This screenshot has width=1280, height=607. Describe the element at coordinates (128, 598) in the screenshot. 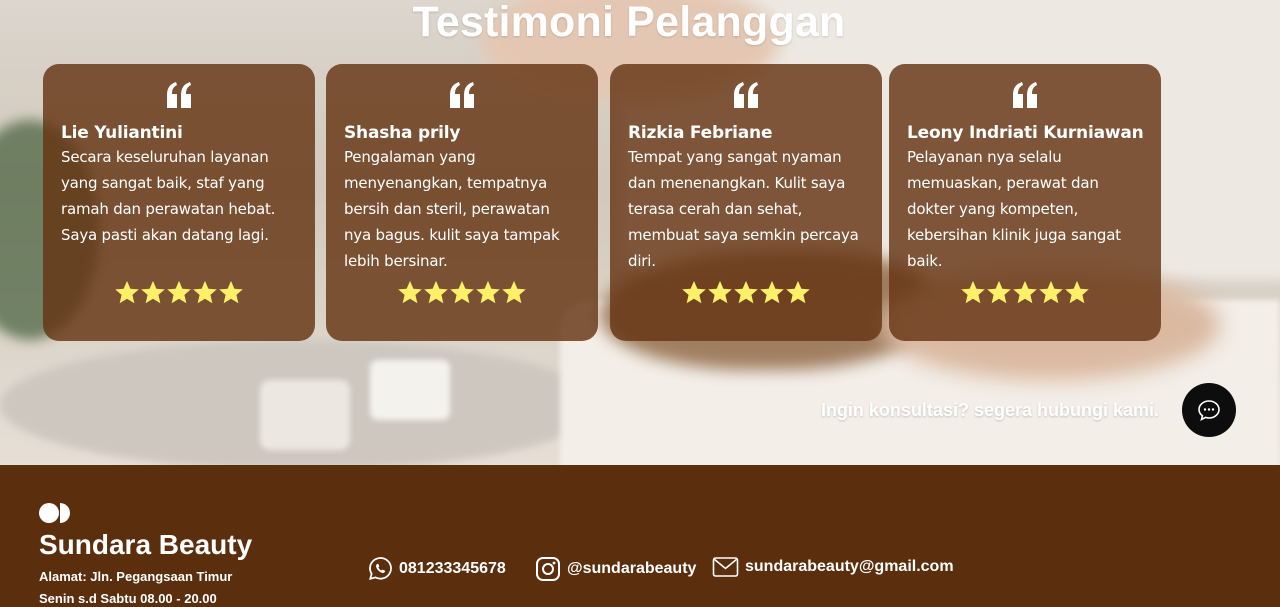

I see `opening-hours: Senin s.d Sabtu 08.00 - 20.00` at that location.